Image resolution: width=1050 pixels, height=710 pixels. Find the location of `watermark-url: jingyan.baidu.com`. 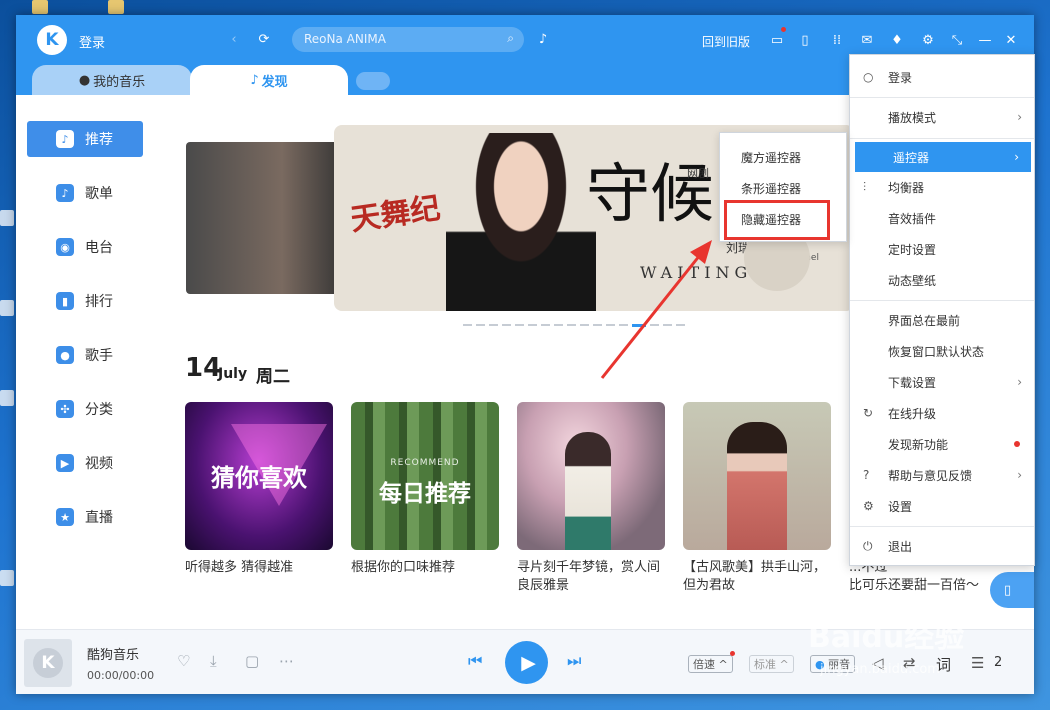

watermark-url: jingyan.baidu.com is located at coordinates (880, 669).